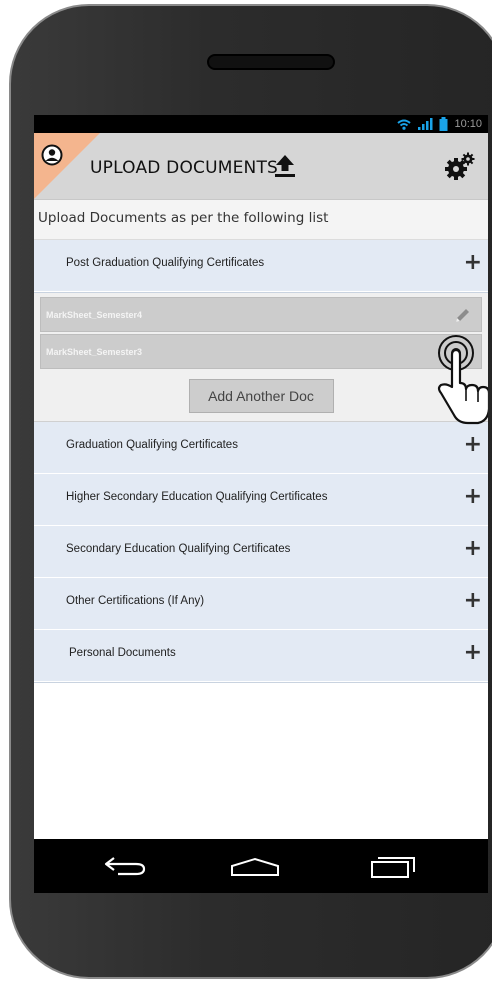 Image resolution: width=492 pixels, height=985 pixels. What do you see at coordinates (425, 124) in the screenshot?
I see `signal-icon` at bounding box center [425, 124].